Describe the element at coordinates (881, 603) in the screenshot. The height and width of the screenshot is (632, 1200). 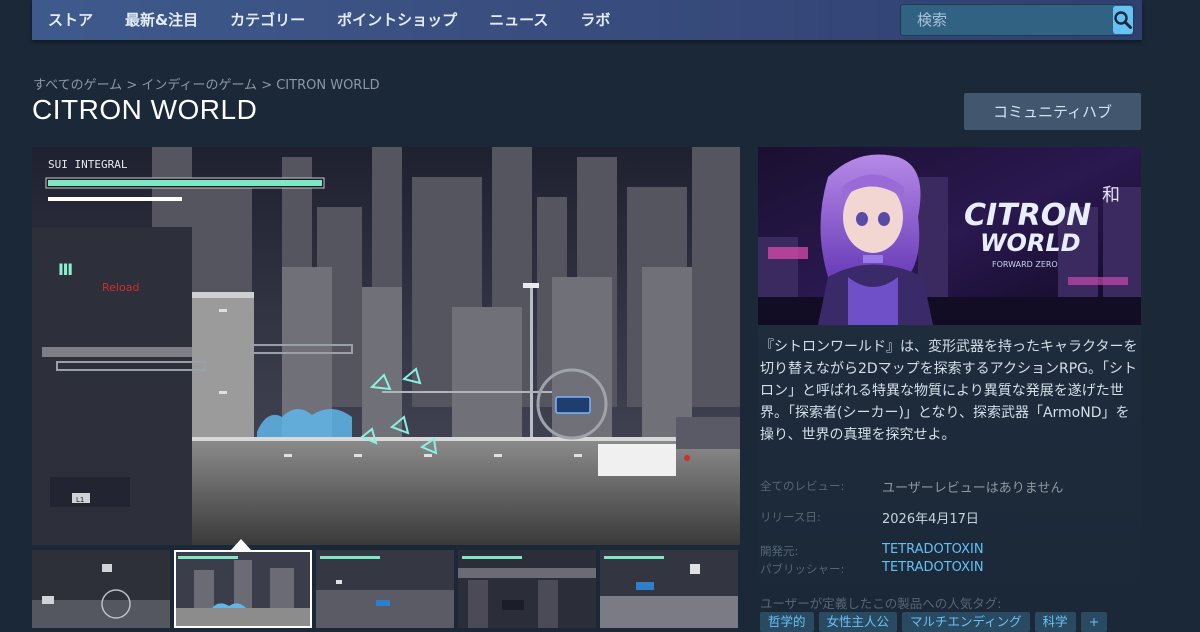
I see `popular-tags-label: ユーザーが定義したこの製品への人気タグ:` at that location.